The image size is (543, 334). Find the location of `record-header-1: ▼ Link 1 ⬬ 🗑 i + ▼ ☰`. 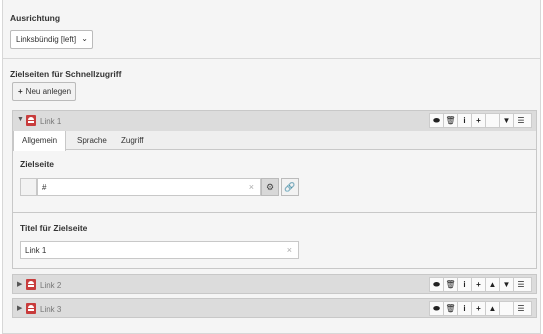

record-header-1: ▼ Link 1 ⬬ 🗑 i + ▼ ☰ is located at coordinates (274, 121).